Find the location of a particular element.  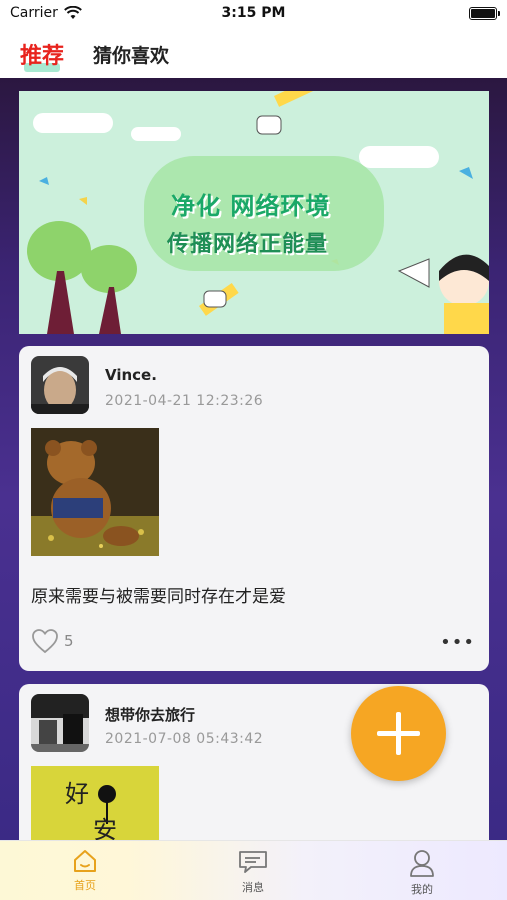

tab-messages-label: 消息 is located at coordinates (253, 887).